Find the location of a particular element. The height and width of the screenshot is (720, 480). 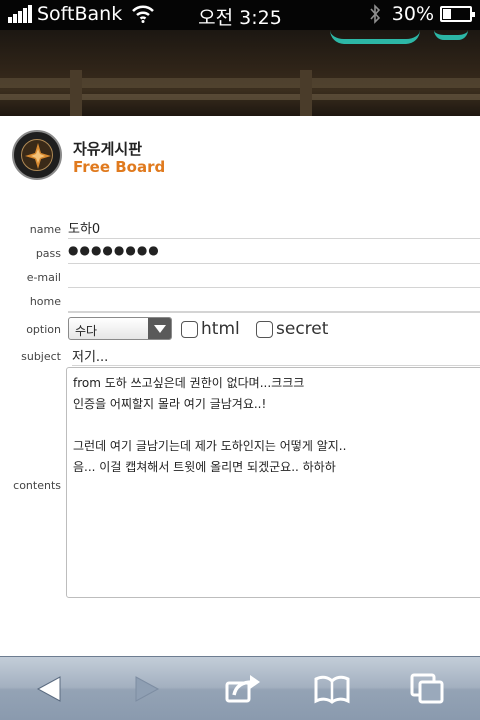

board-title: 자유게시판 is located at coordinates (108, 149).